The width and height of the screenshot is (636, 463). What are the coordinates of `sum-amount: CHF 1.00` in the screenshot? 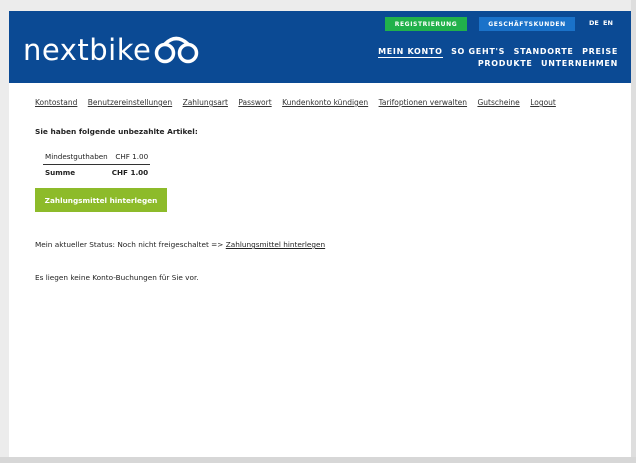 It's located at (130, 172).